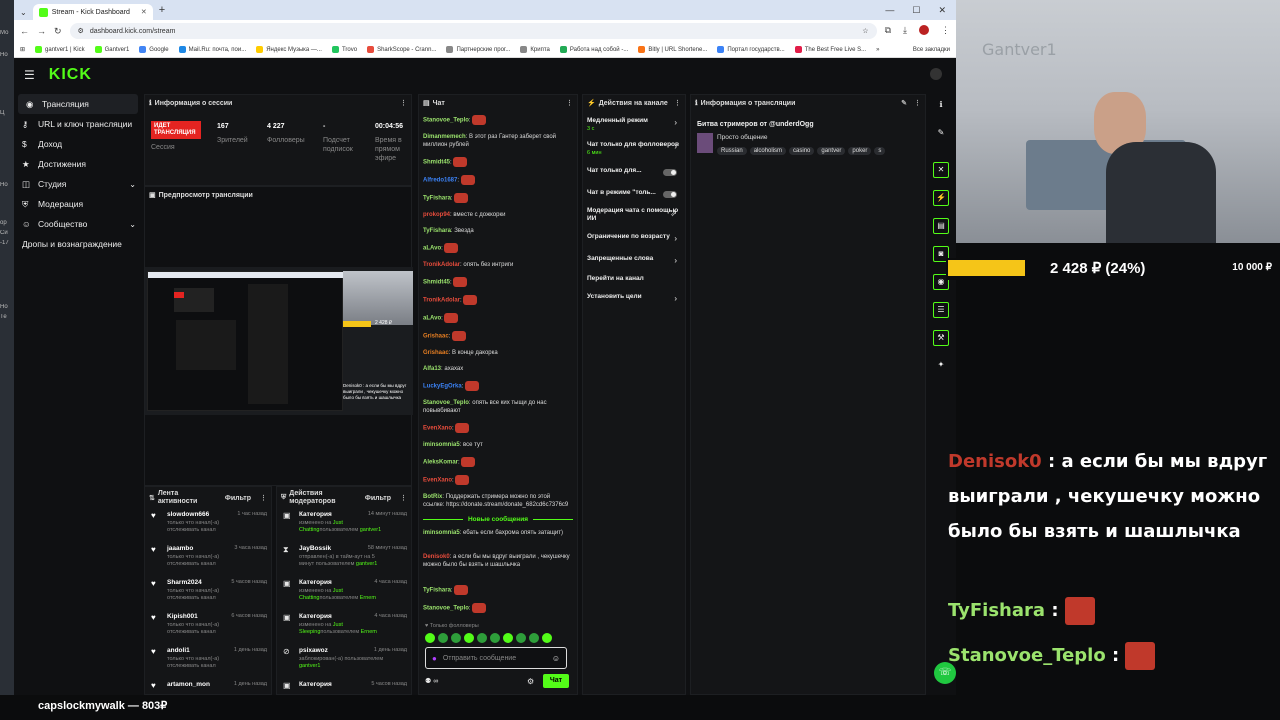 The height and width of the screenshot is (720, 1280). I want to click on sidebar-item: ⚷ URL и ключ трансляции, so click(78, 124).